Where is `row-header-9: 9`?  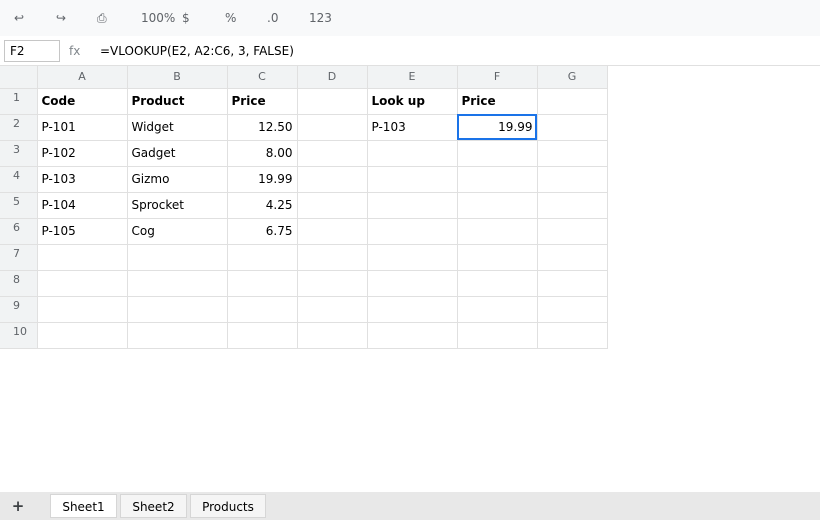 row-header-9: 9 is located at coordinates (19, 309).